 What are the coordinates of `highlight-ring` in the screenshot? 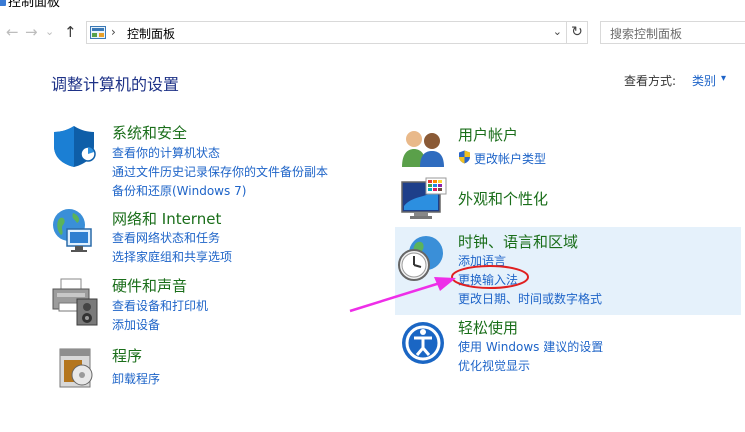 It's located at (490, 277).